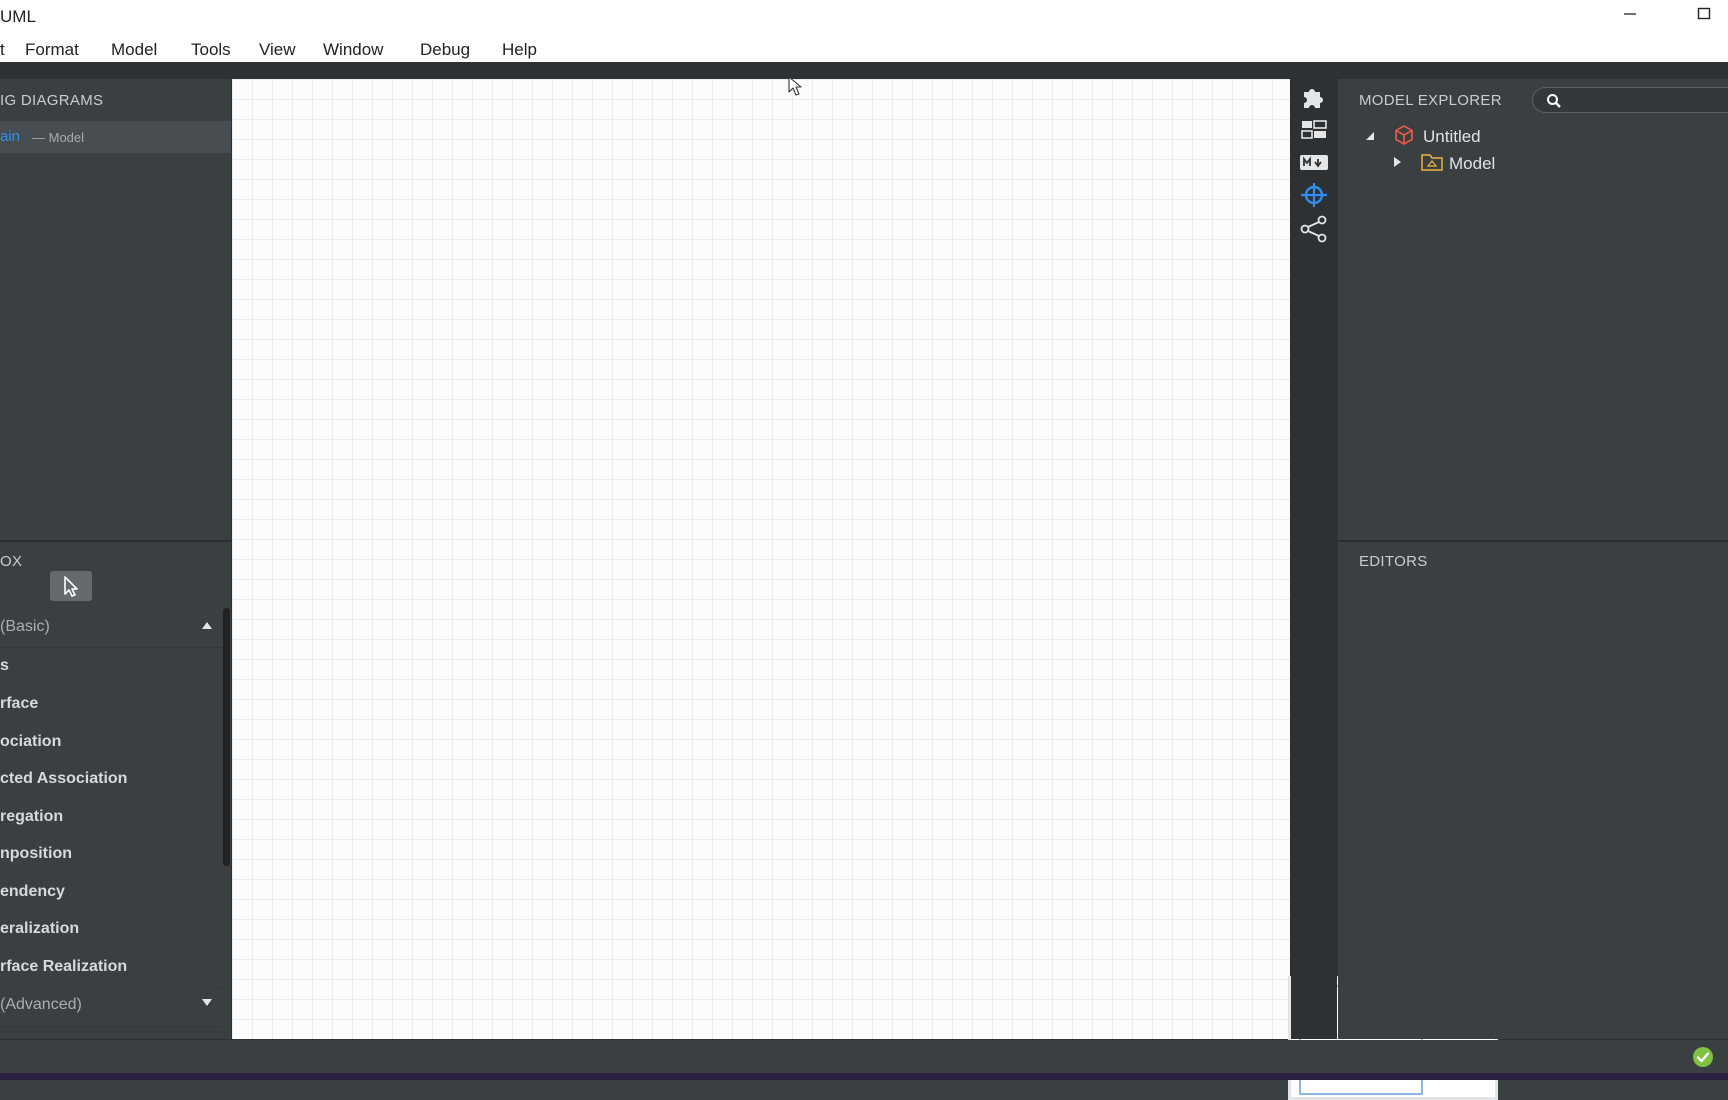  I want to click on window-bottom-edge, so click(864, 1076).